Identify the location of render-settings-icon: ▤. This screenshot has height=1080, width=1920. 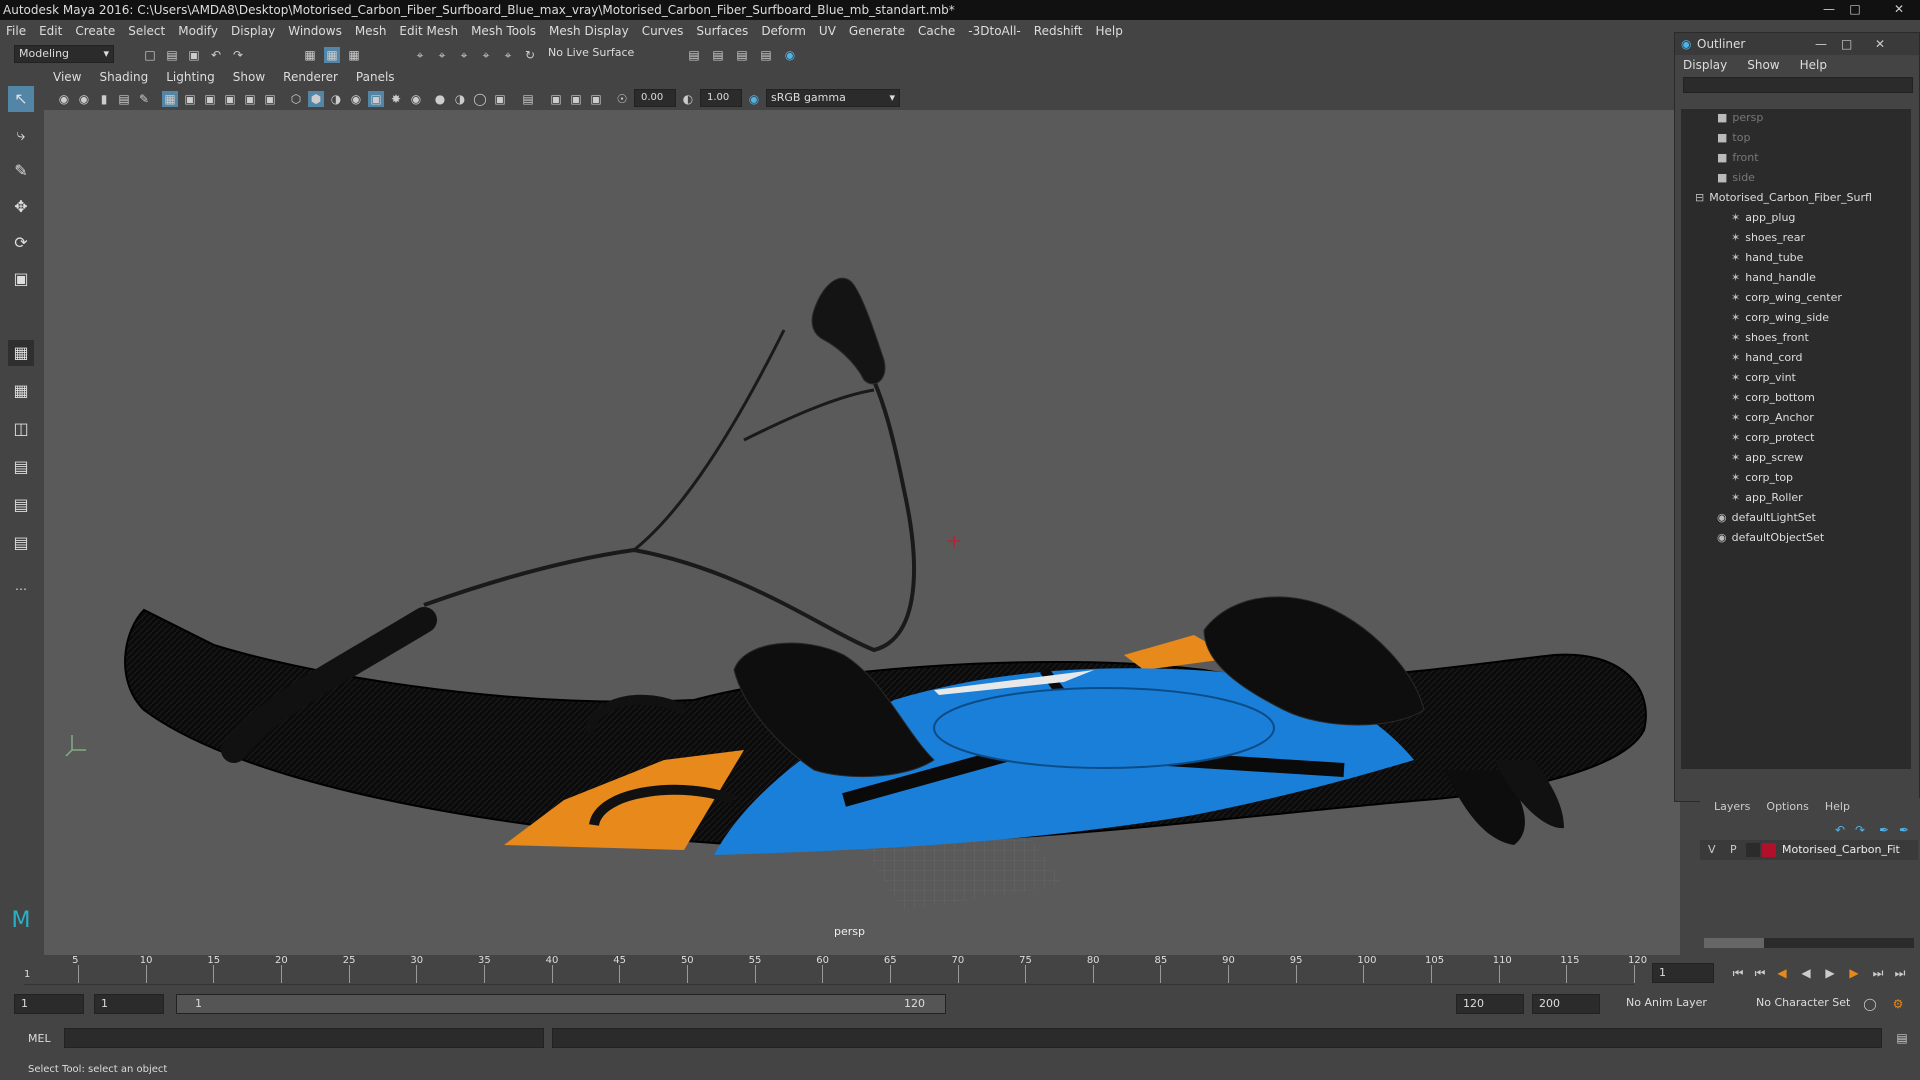
(742, 55).